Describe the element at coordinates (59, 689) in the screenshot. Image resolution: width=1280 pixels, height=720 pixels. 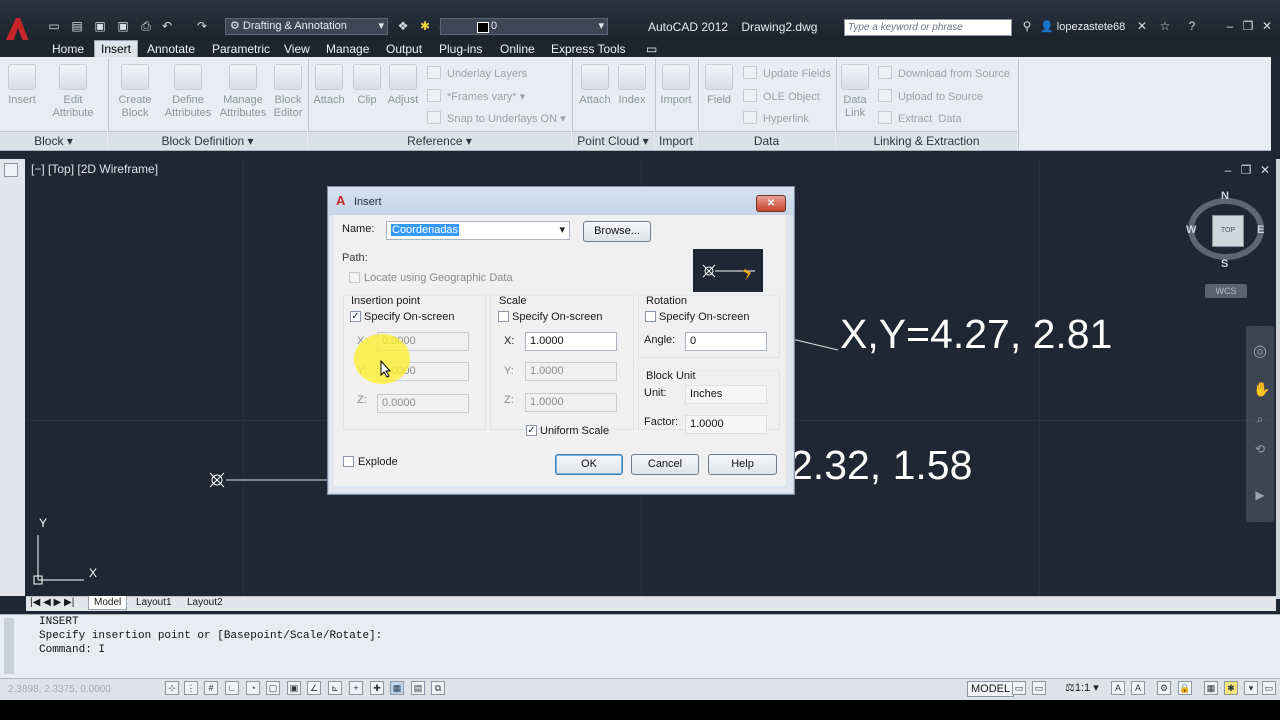
I see `coordinate-display: 2.3898, 2.3375, 0.0000` at that location.